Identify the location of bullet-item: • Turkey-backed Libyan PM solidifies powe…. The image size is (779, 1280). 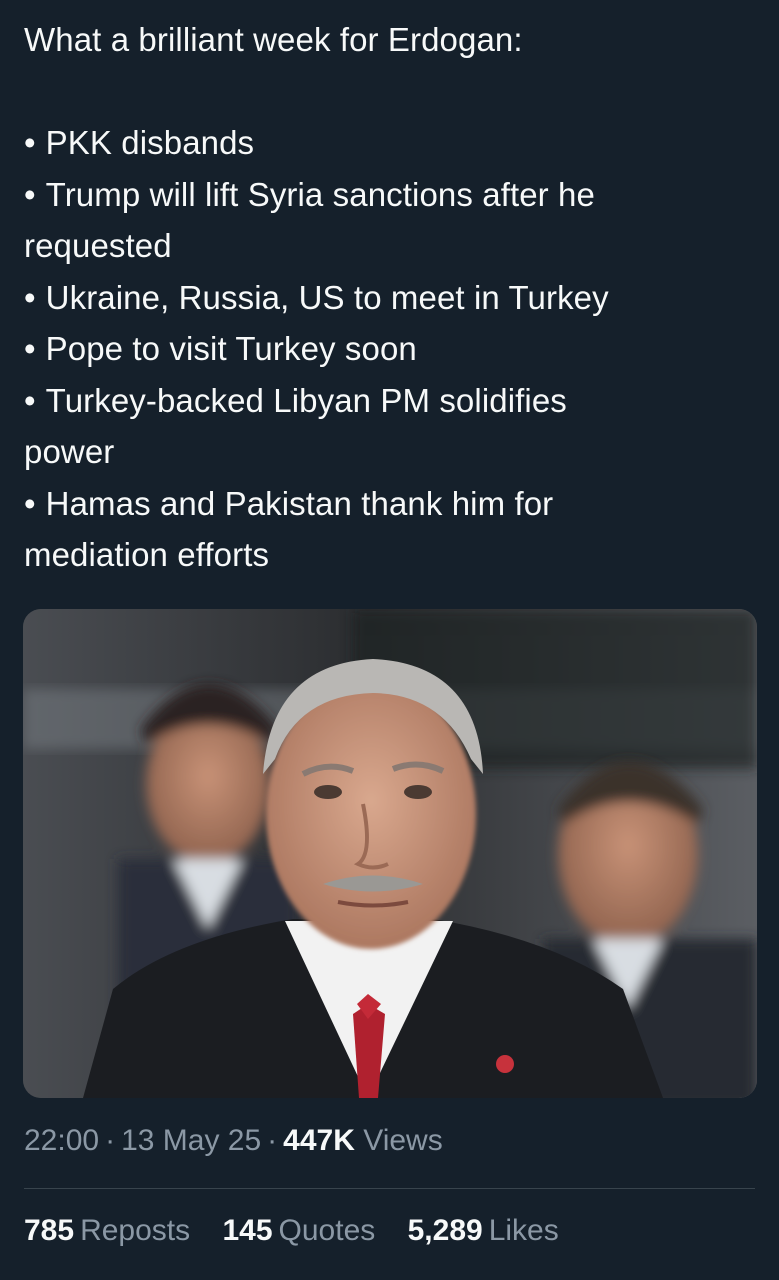
(391, 426).